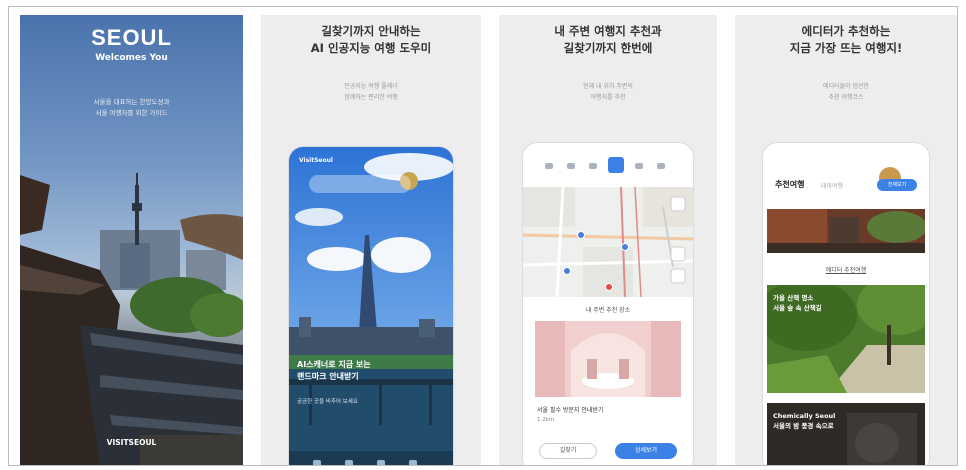  Describe the element at coordinates (846, 92) in the screenshot. I see `panel-subcaption: 에디터들이 엄선한 추천 여행코스` at that location.